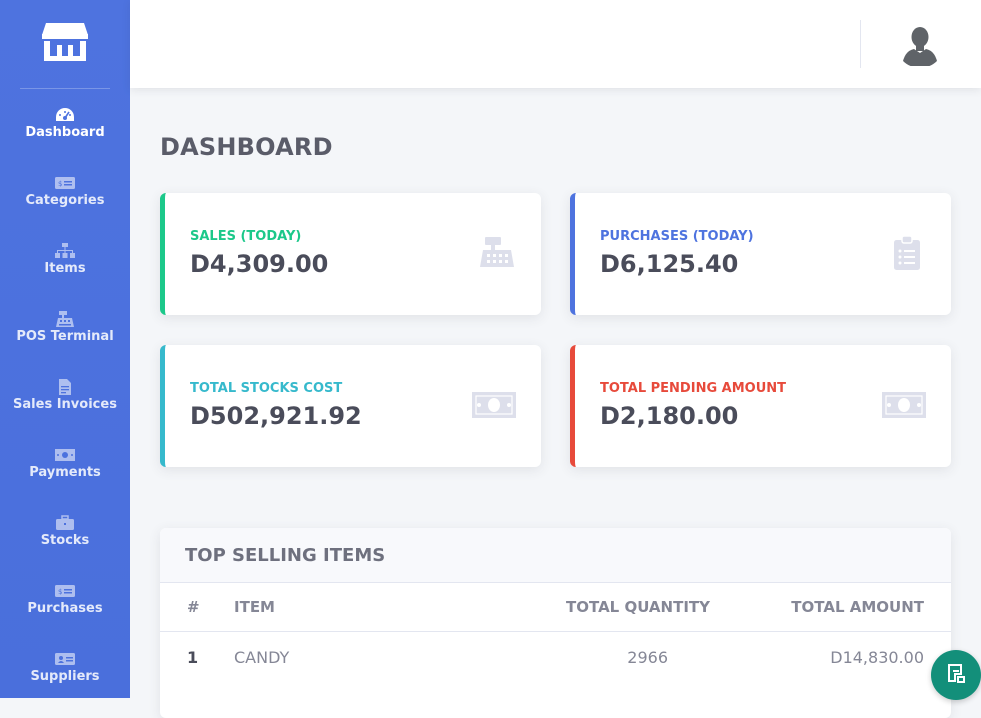  I want to click on sidebar-item-stocks: Stocks, so click(65, 544).